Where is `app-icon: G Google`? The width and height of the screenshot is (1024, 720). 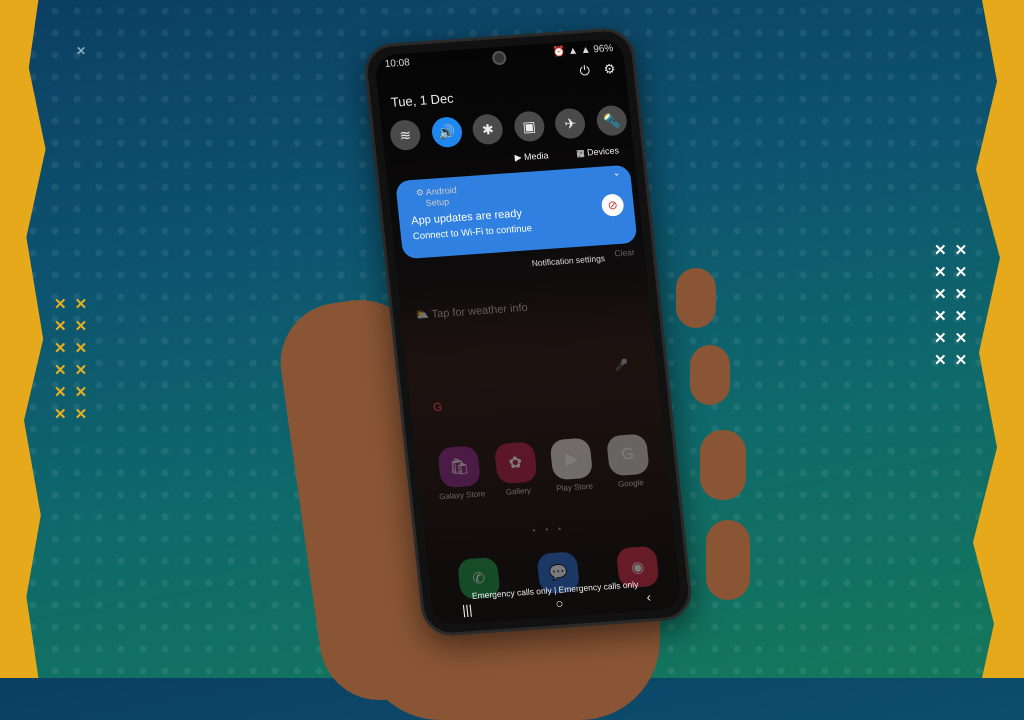
app-icon: G Google is located at coordinates (628, 461).